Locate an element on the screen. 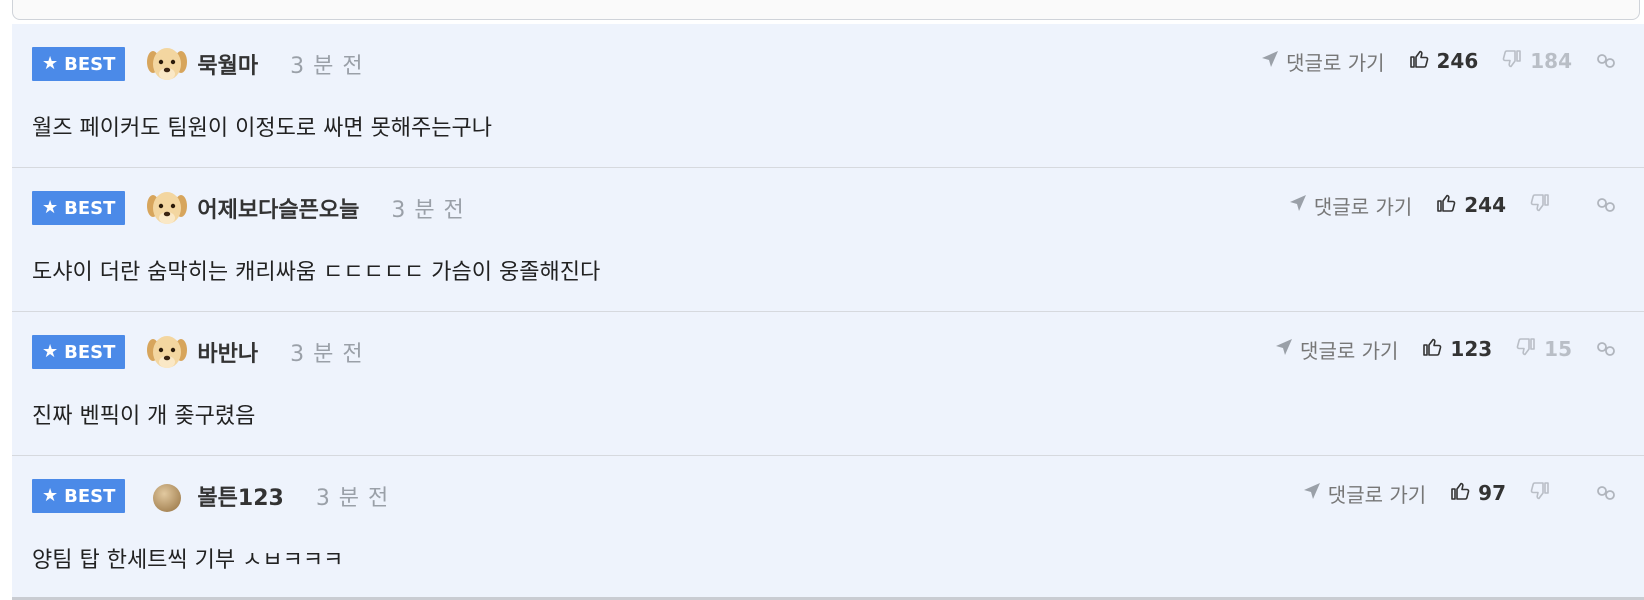 The width and height of the screenshot is (1644, 600). username: 바반나 is located at coordinates (227, 352).